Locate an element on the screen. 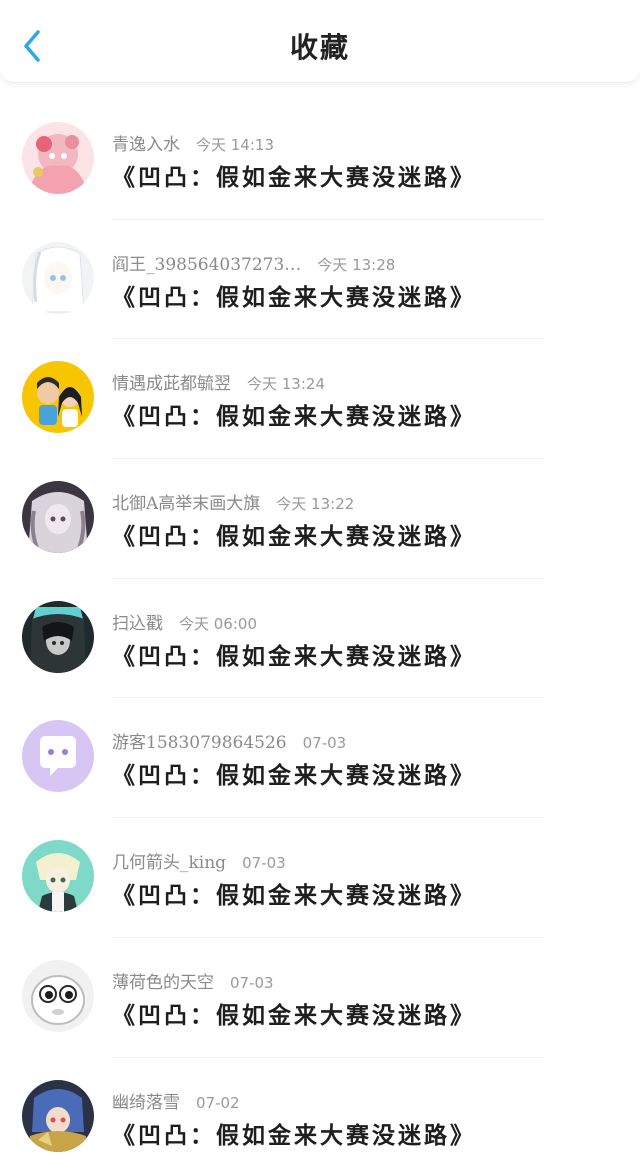 The image size is (640, 1164). favorite-item: 几何箭头_king 07-03 《凹凸：假如金来大赛没迷路》 is located at coordinates (320, 878).